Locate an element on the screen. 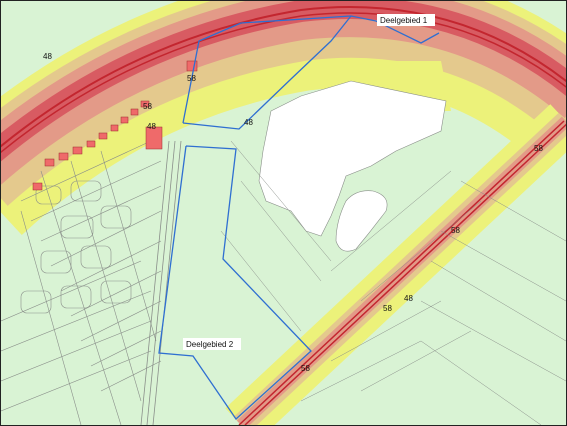 Image resolution: width=567 pixels, height=426 pixels. deelgebied-1-label: Deelgebied 1 is located at coordinates (404, 20).